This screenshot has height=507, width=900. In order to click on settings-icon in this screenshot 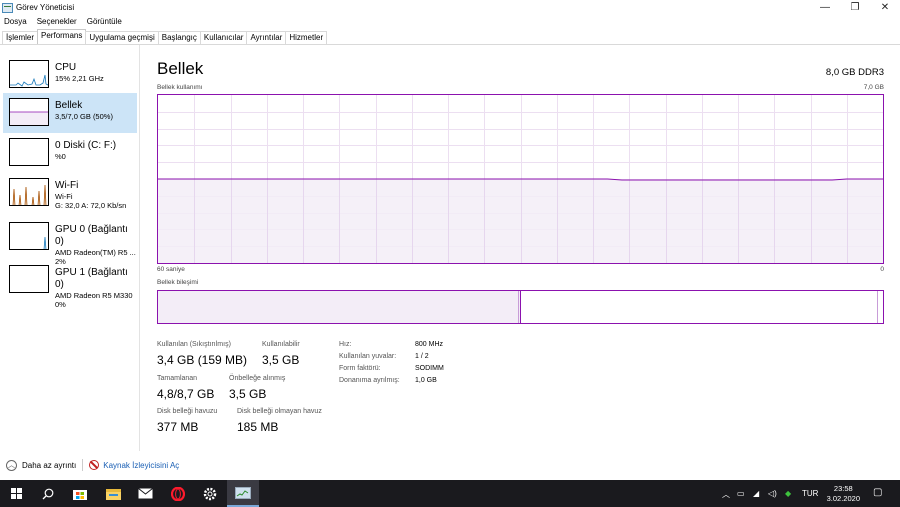, I will do `click(210, 493)`.